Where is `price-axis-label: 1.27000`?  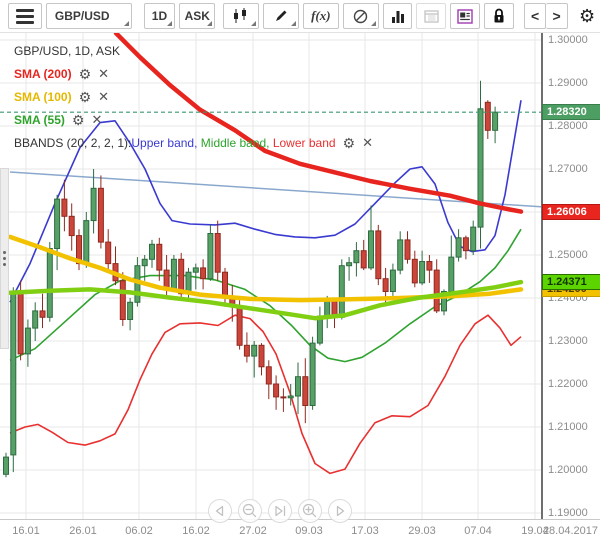
price-axis-label: 1.27000 is located at coordinates (568, 169).